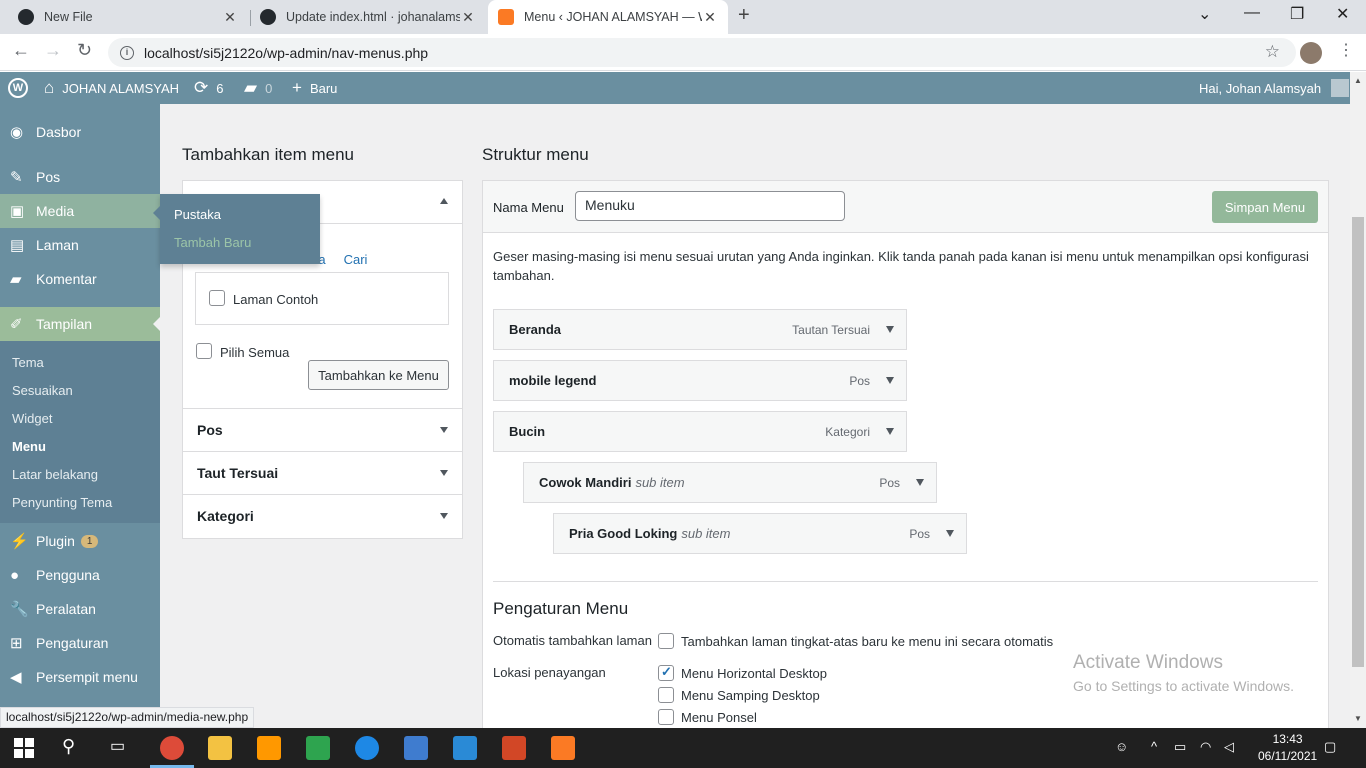 This screenshot has height=768, width=1366. I want to click on profile-avatar, so click(1311, 53).